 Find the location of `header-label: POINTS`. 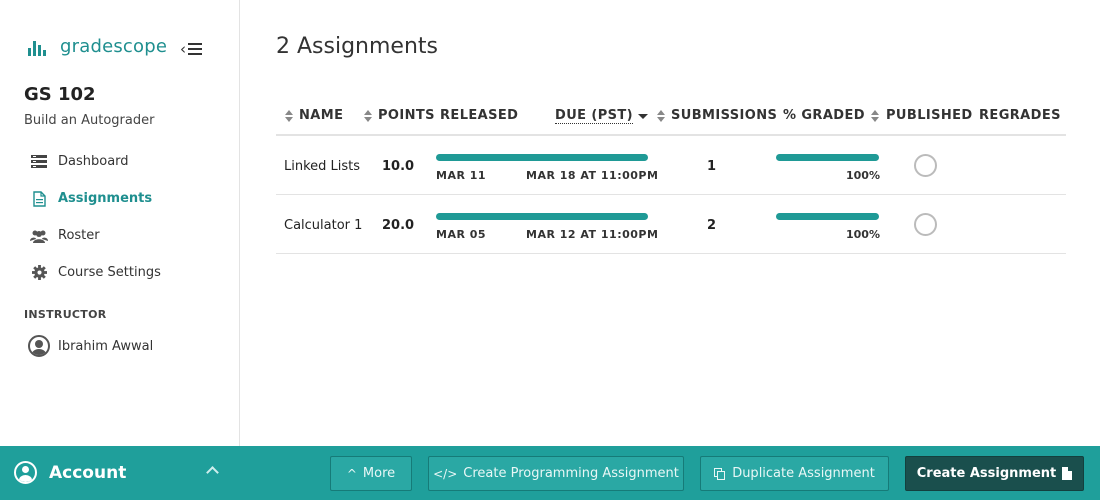

header-label: POINTS is located at coordinates (406, 115).